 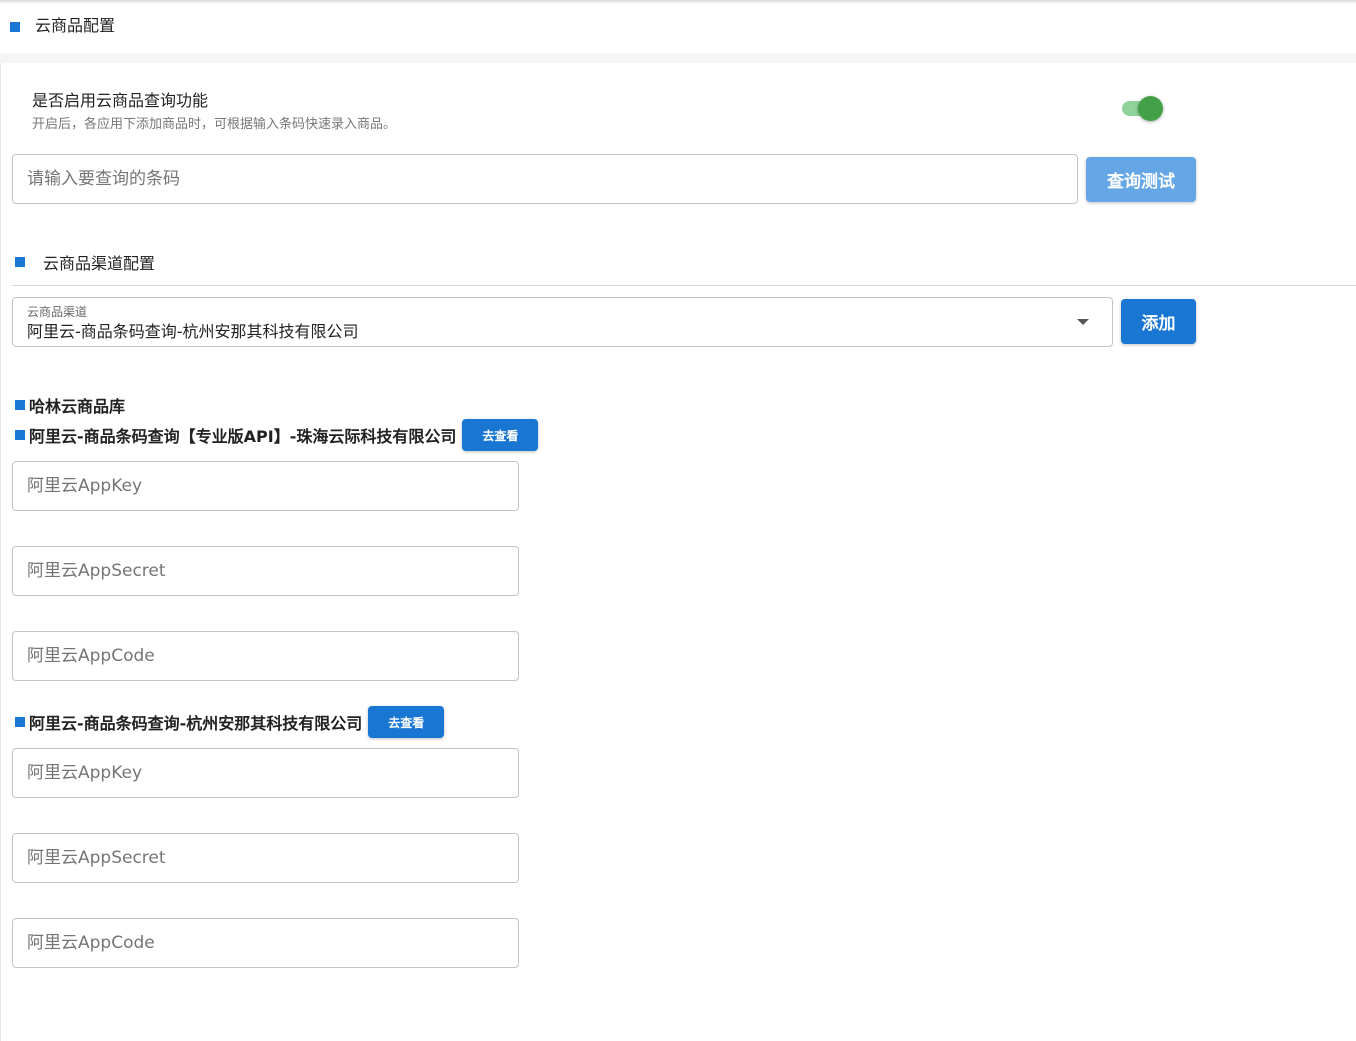 What do you see at coordinates (75, 25) in the screenshot?
I see `page-title: 云商品配置` at bounding box center [75, 25].